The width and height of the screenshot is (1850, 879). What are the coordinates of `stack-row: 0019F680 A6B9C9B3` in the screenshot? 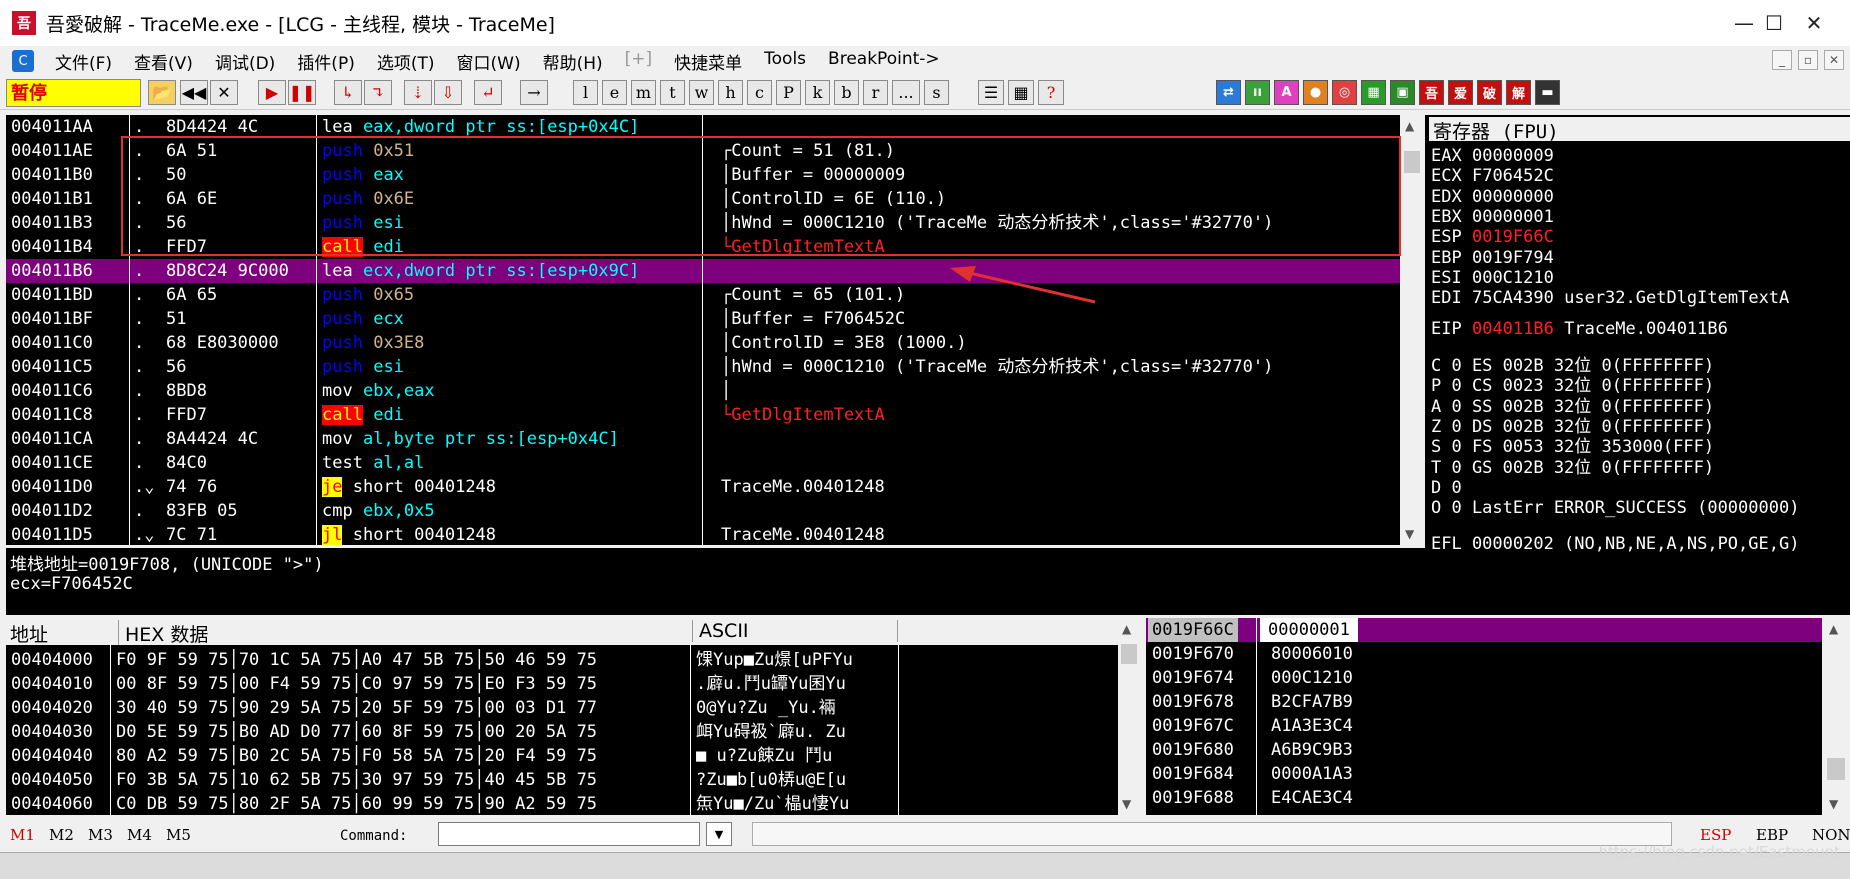 It's located at (1484, 750).